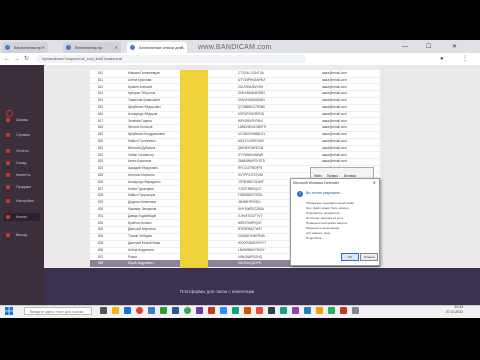 The height and width of the screenshot is (360, 480). I want to click on table-cell-key: ZMM3WMP3YSTD, so click(252, 161).